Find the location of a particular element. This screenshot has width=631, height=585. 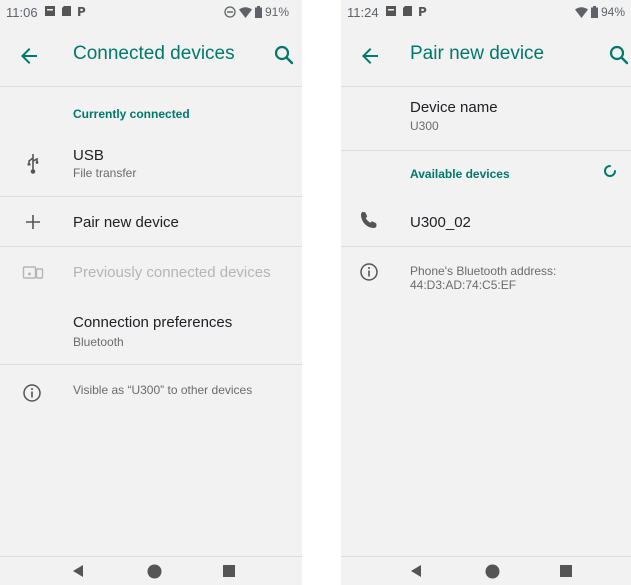

pair-new-device-label: Pair new device is located at coordinates (126, 222).